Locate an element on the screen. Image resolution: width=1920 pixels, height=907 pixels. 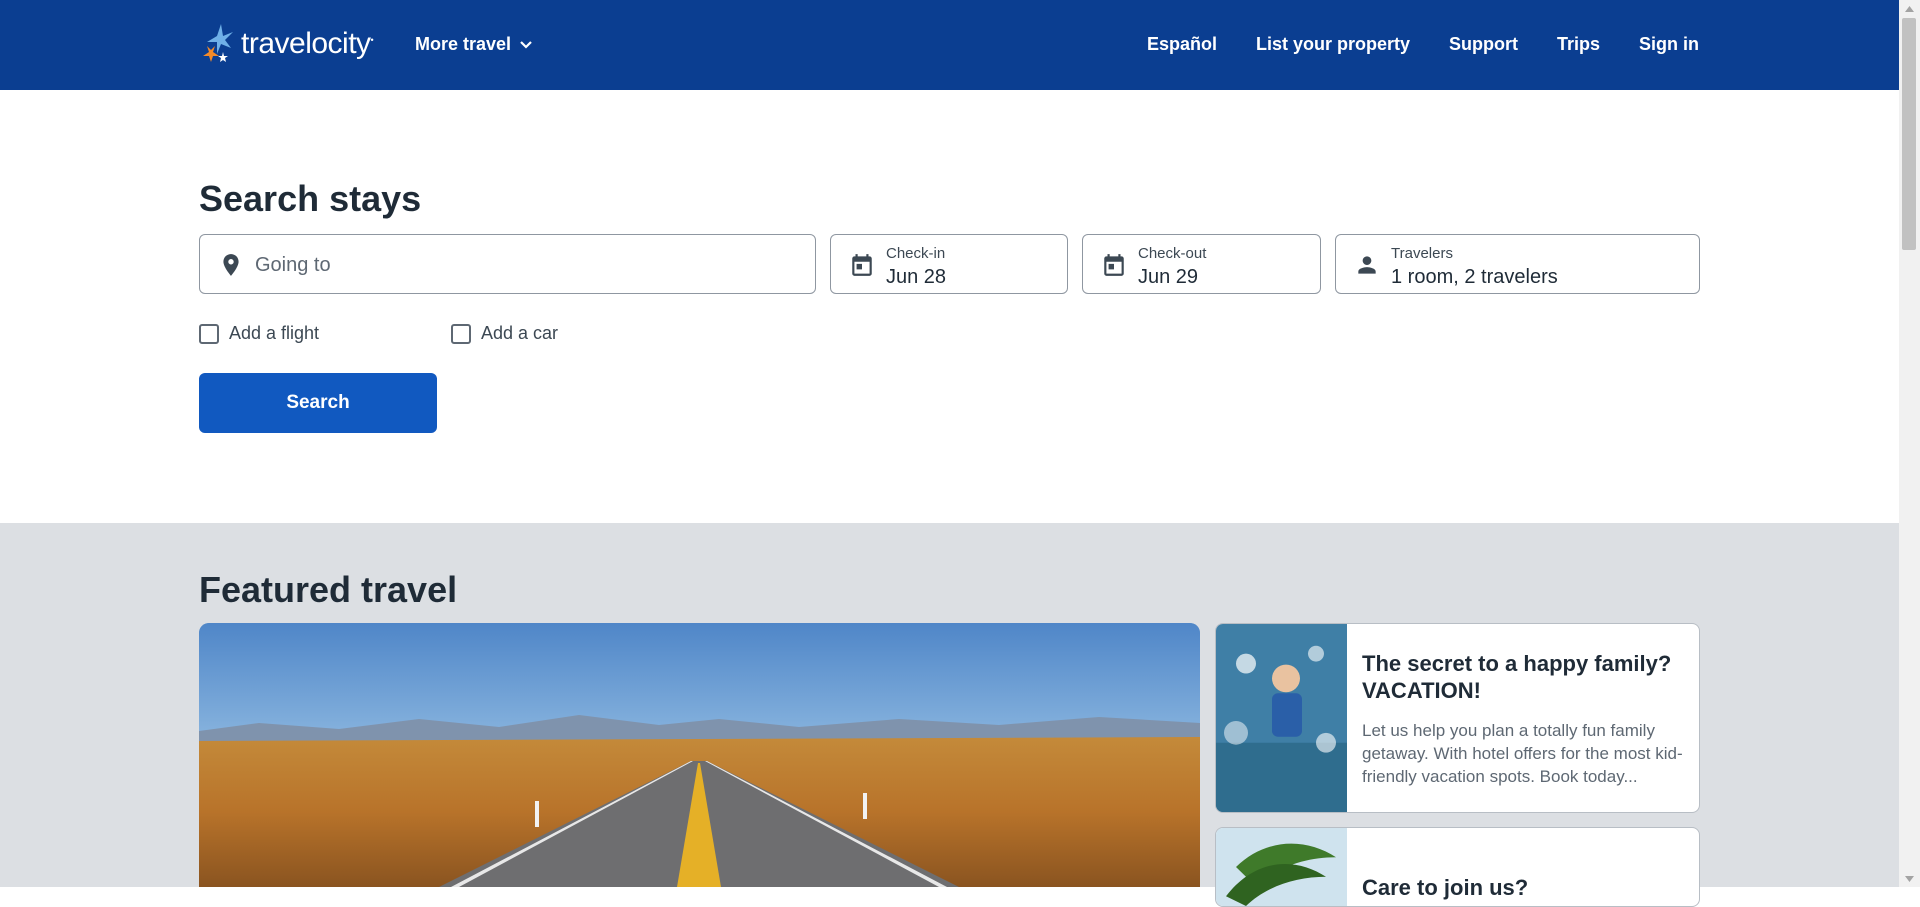
add-car-checkbox: Add a car is located at coordinates (504, 333).